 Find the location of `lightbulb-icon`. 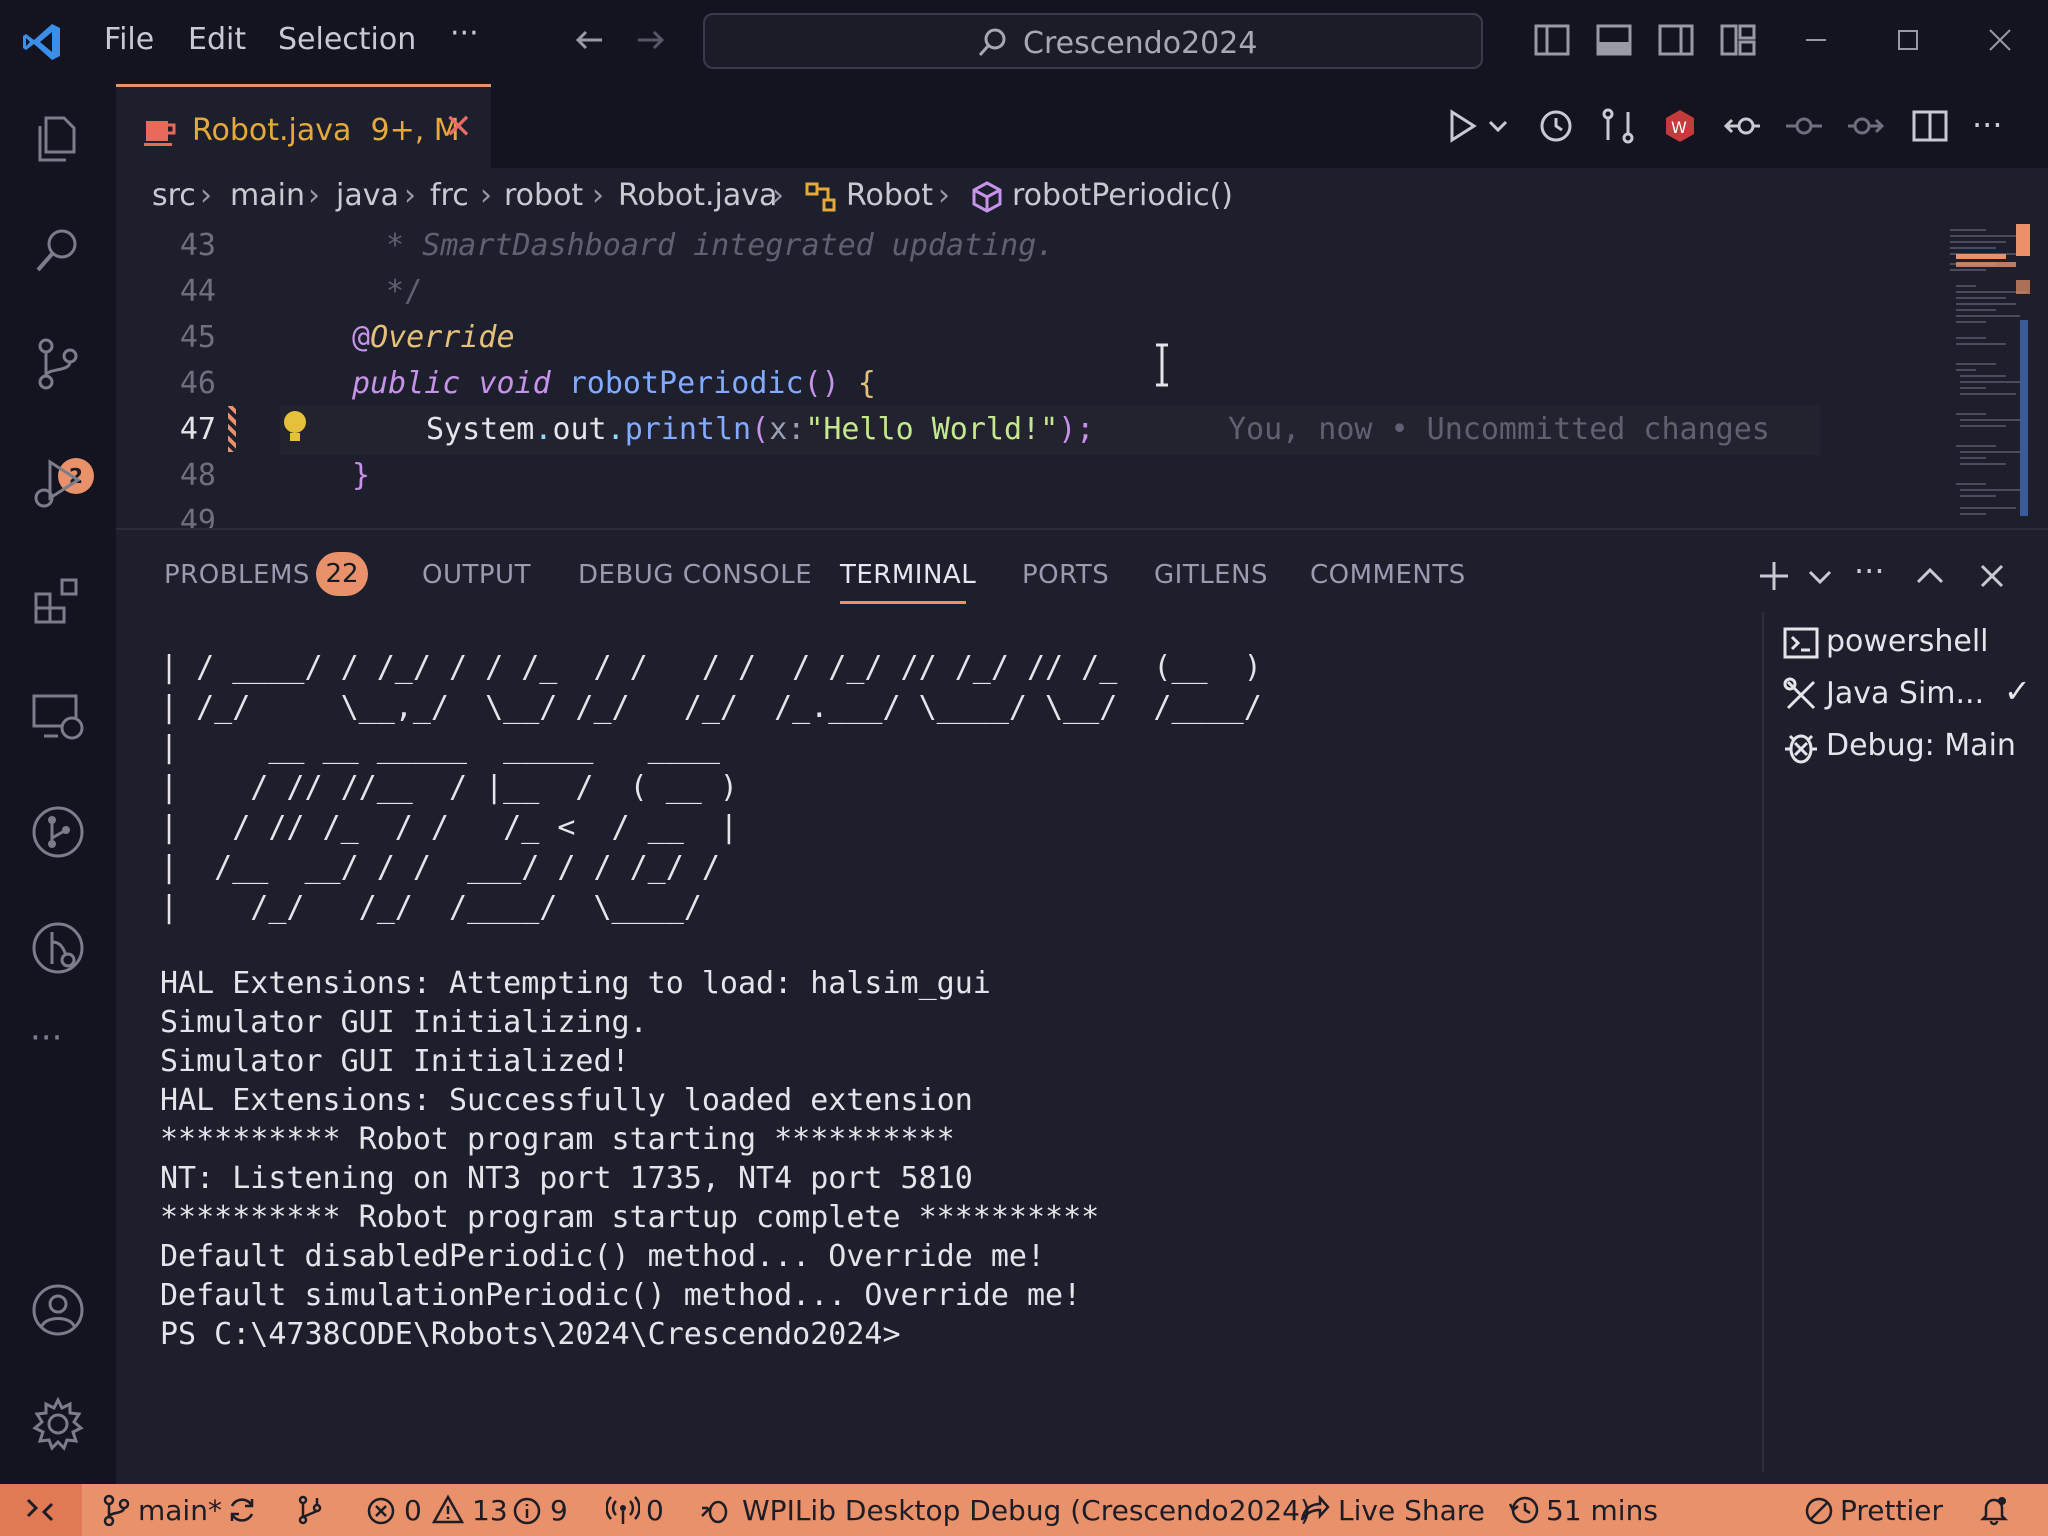

lightbulb-icon is located at coordinates (295, 428).